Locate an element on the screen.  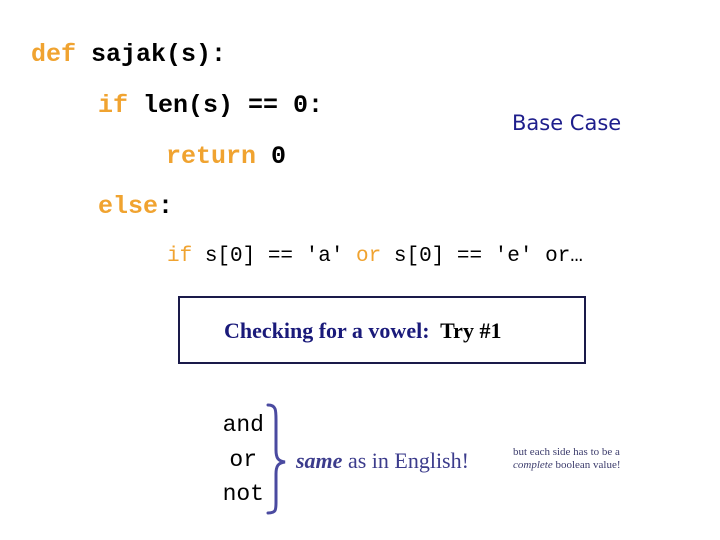
vowel-box-text: Checking for a vowel: Try #1 is located at coordinates (362, 331).